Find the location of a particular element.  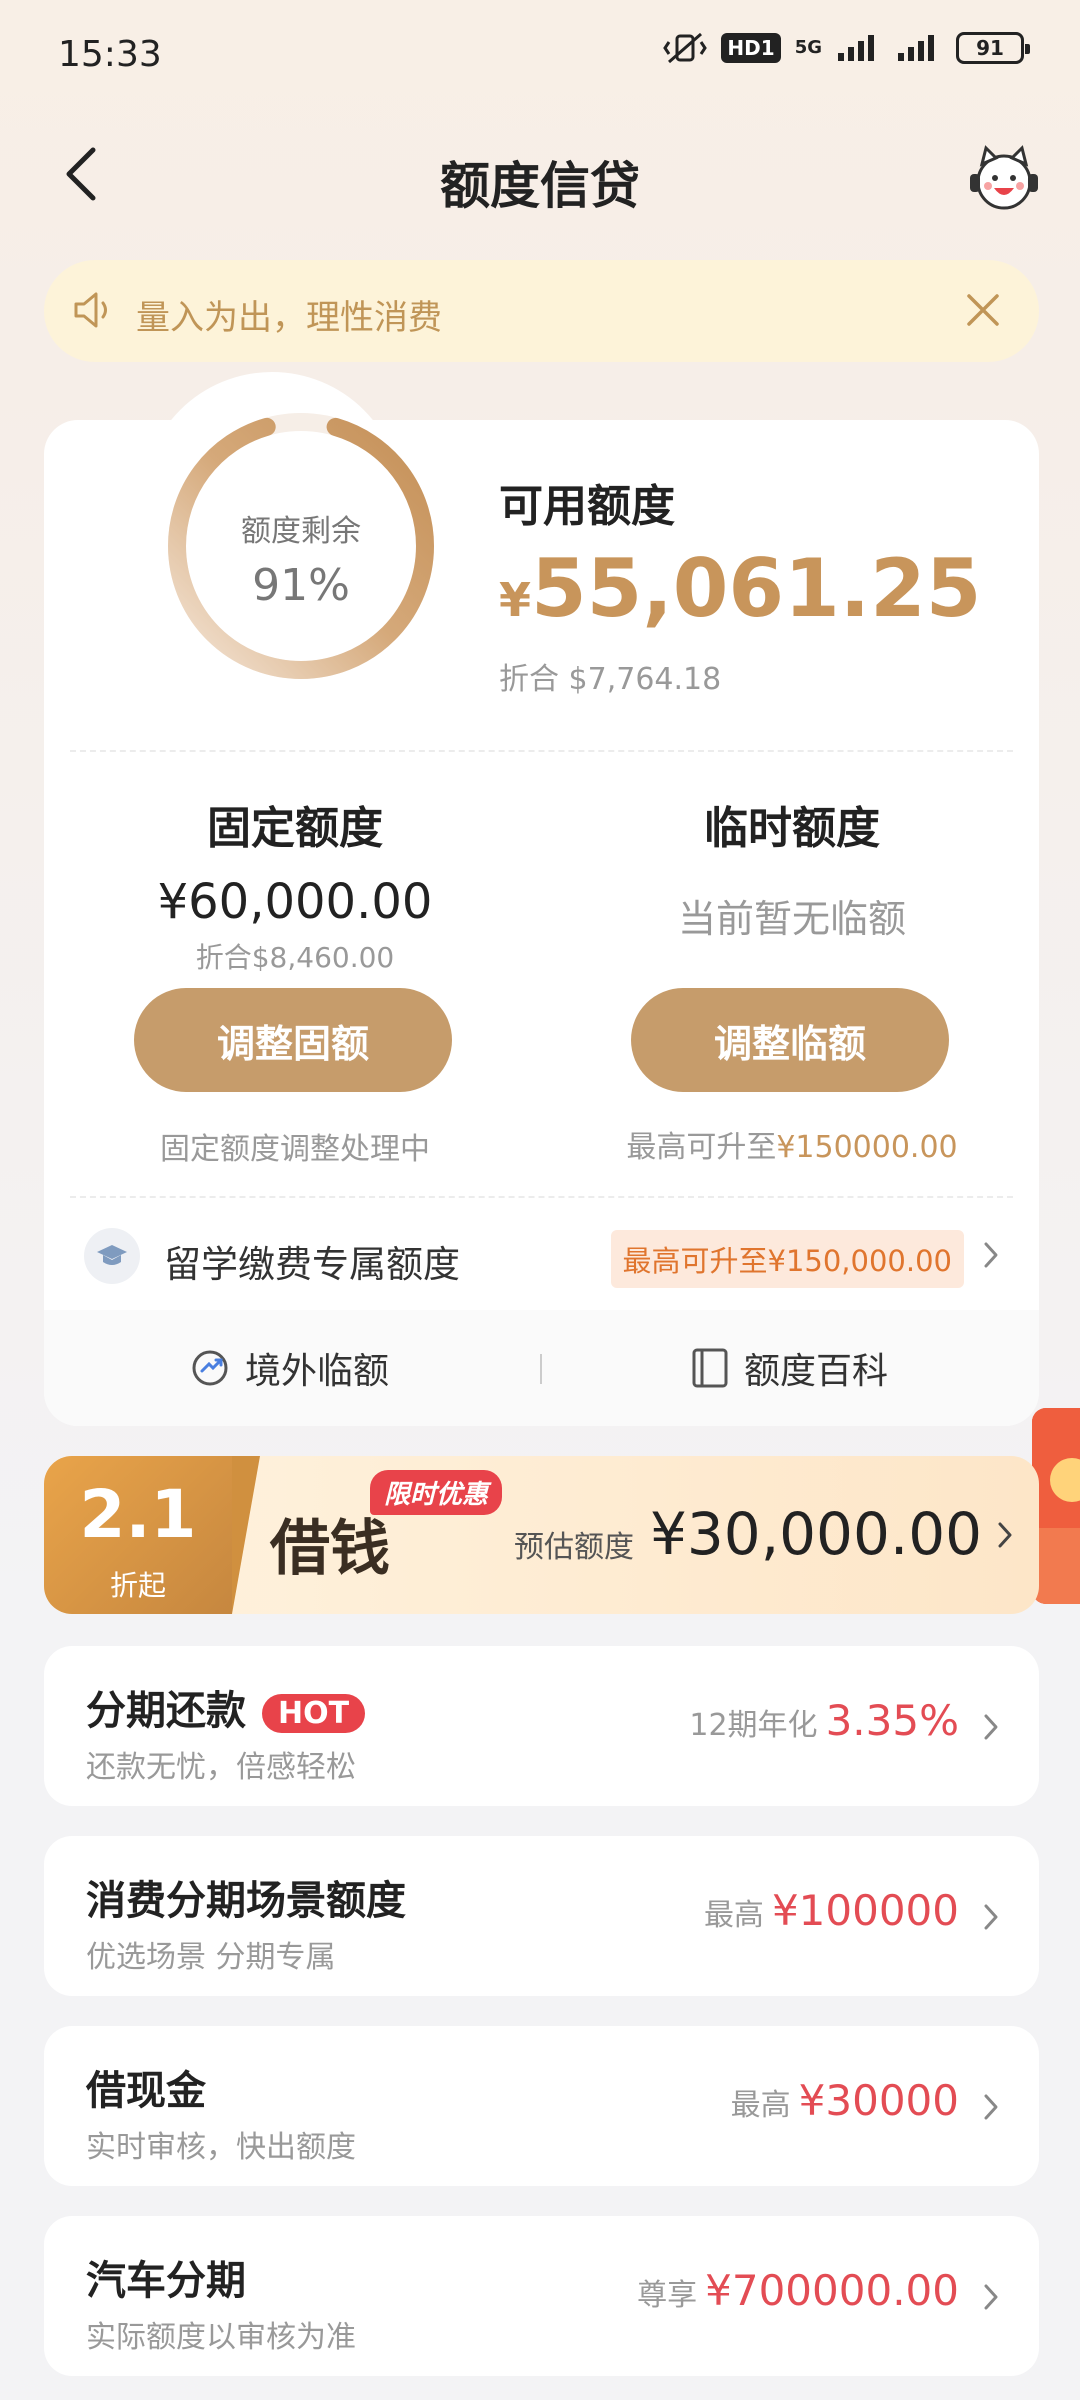

consumer-installment-row: 消费分期场景额度 优选场景 分期专属 最高 ¥100000 is located at coordinates (541, 1916).